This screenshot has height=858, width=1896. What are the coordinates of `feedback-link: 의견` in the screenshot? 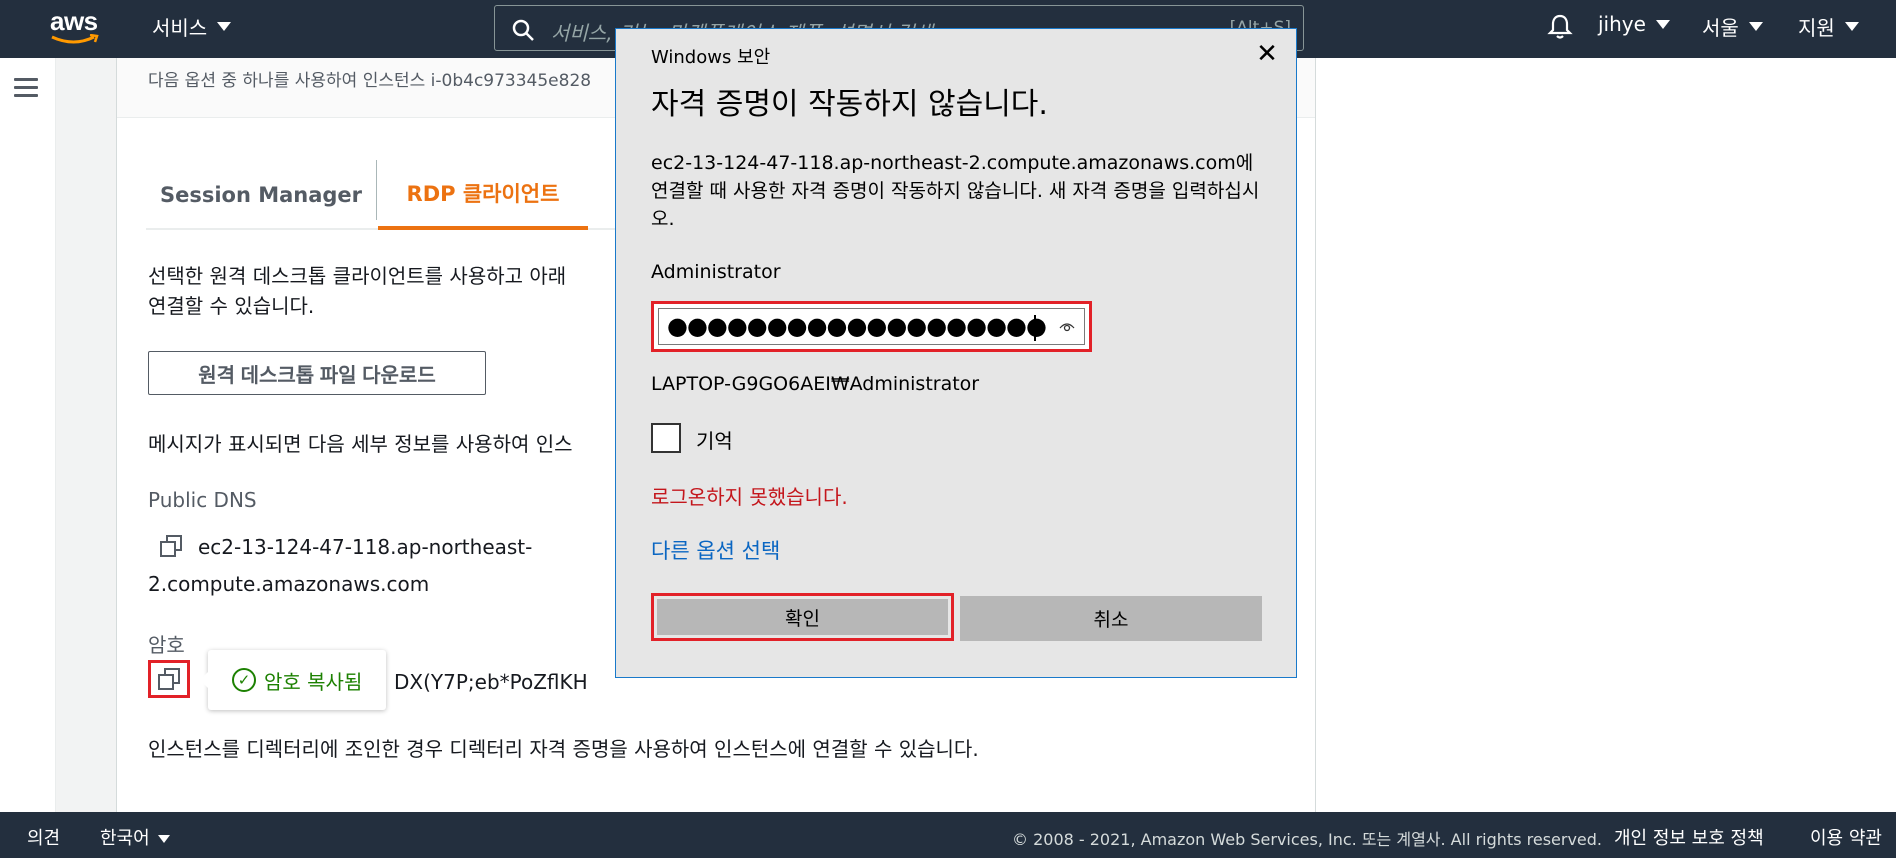 It's located at (43, 837).